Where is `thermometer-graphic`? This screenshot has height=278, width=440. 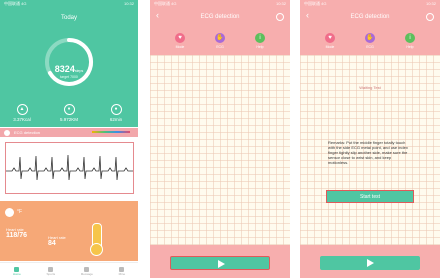 thermometer-graphic is located at coordinates (96, 239).